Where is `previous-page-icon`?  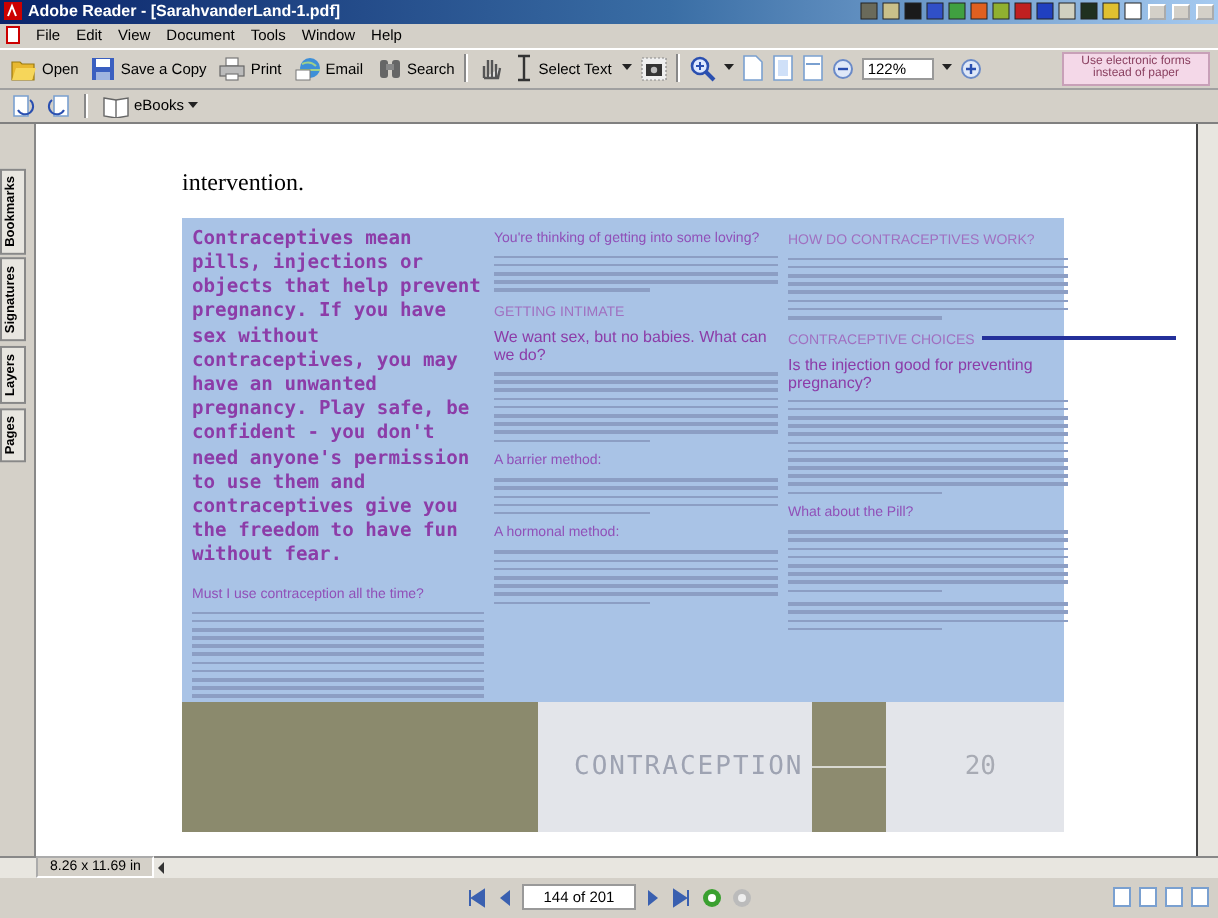
previous-page-icon is located at coordinates (503, 897).